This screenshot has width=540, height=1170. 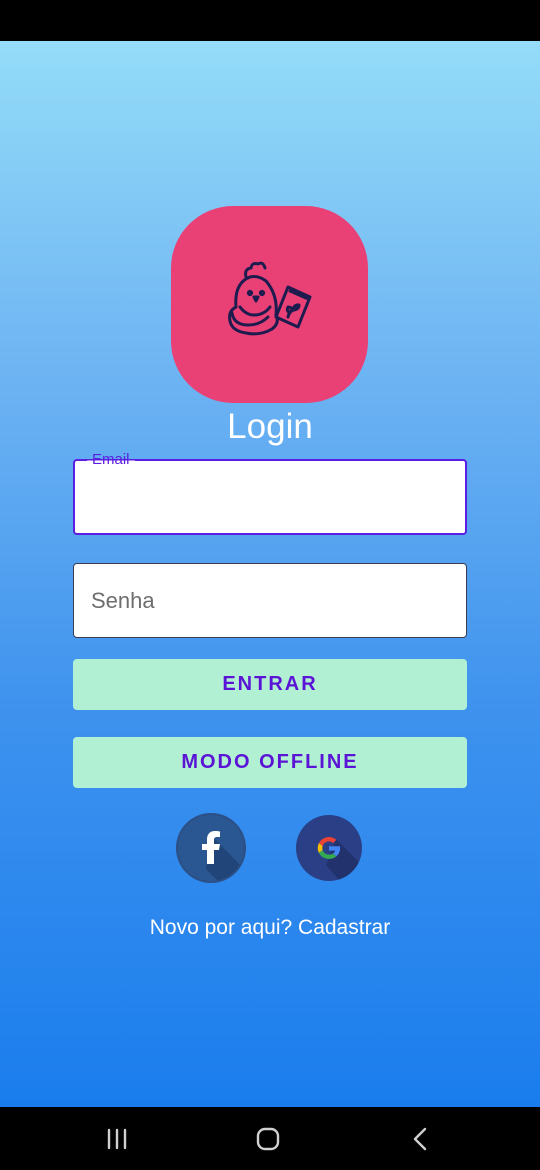 I want to click on google-icon, so click(x=339, y=858).